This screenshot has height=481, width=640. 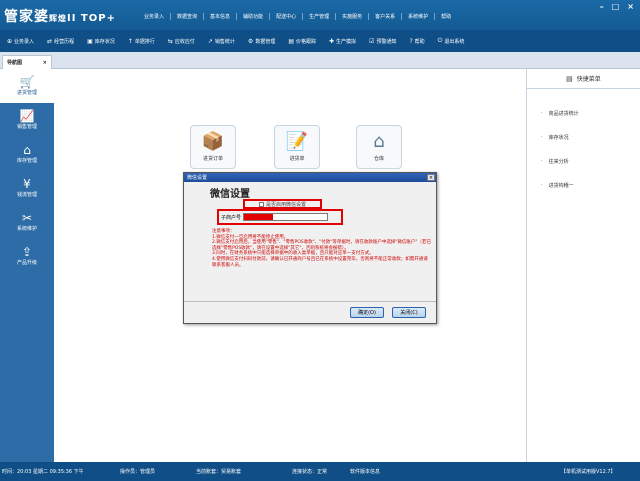 I want to click on toolbar-button-data: ⚙ 数据管理, so click(x=261, y=41).